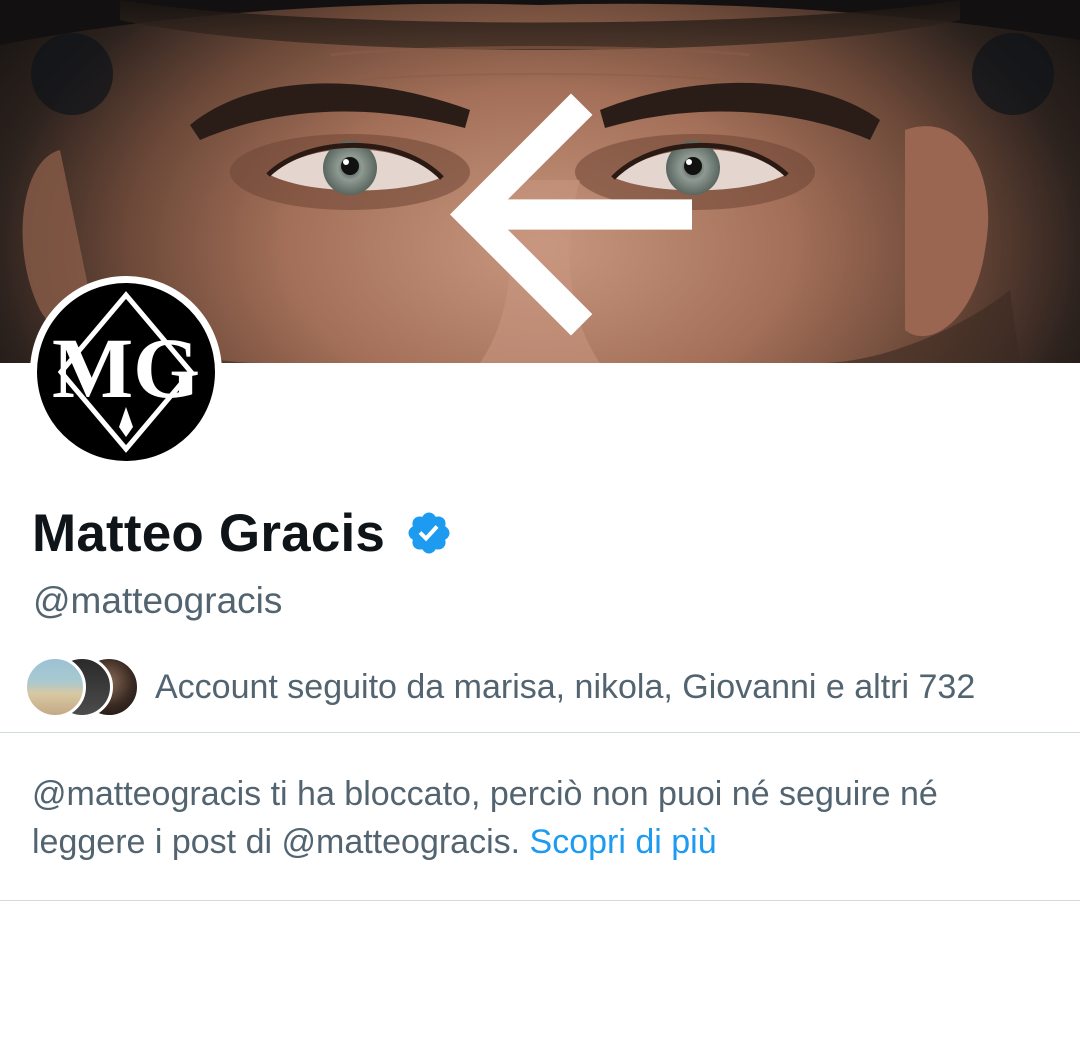 This screenshot has height=1042, width=1080. I want to click on avatar-image: MG, so click(126, 372).